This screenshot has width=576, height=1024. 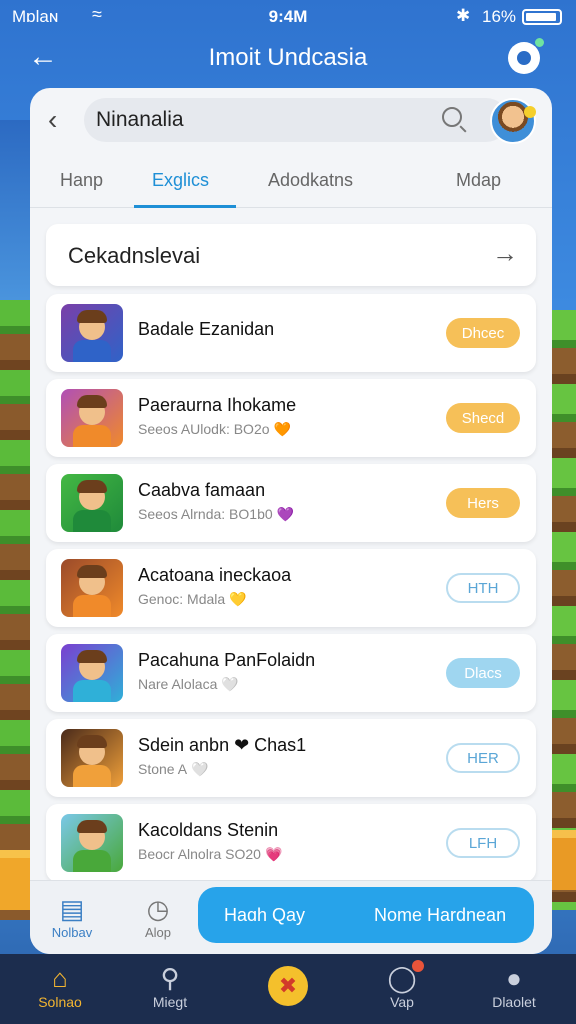 What do you see at coordinates (402, 1002) in the screenshot?
I see `nav-label: Vap` at bounding box center [402, 1002].